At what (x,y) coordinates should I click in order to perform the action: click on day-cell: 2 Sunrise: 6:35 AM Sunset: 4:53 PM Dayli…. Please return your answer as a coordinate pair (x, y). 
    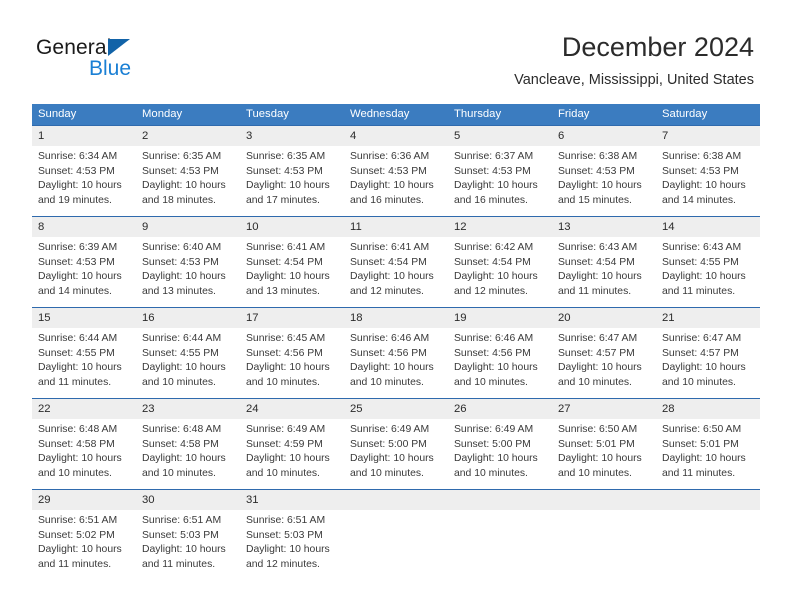
    Looking at the image, I should click on (188, 171).